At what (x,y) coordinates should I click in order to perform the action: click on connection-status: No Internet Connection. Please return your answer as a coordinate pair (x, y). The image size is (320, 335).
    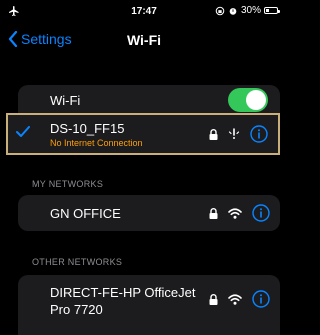
    Looking at the image, I should click on (96, 143).